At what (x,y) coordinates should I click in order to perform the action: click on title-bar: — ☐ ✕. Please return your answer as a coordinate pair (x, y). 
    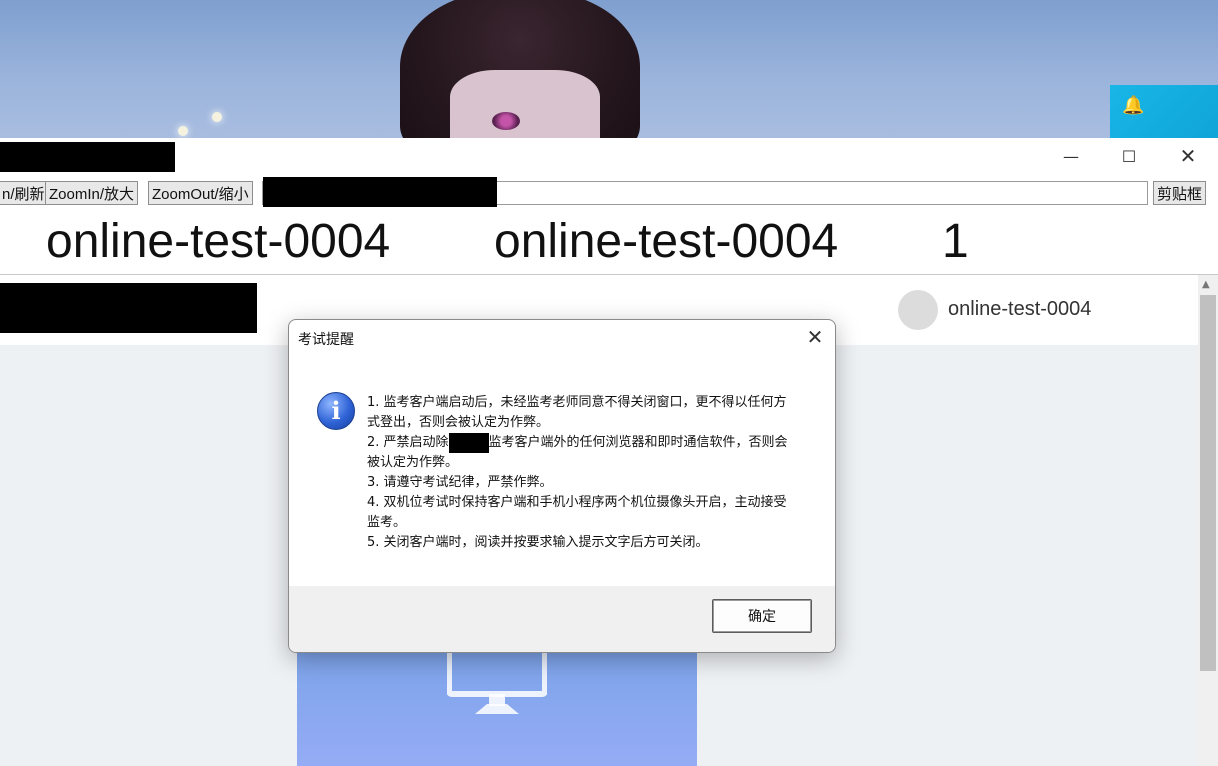
    Looking at the image, I should click on (609, 157).